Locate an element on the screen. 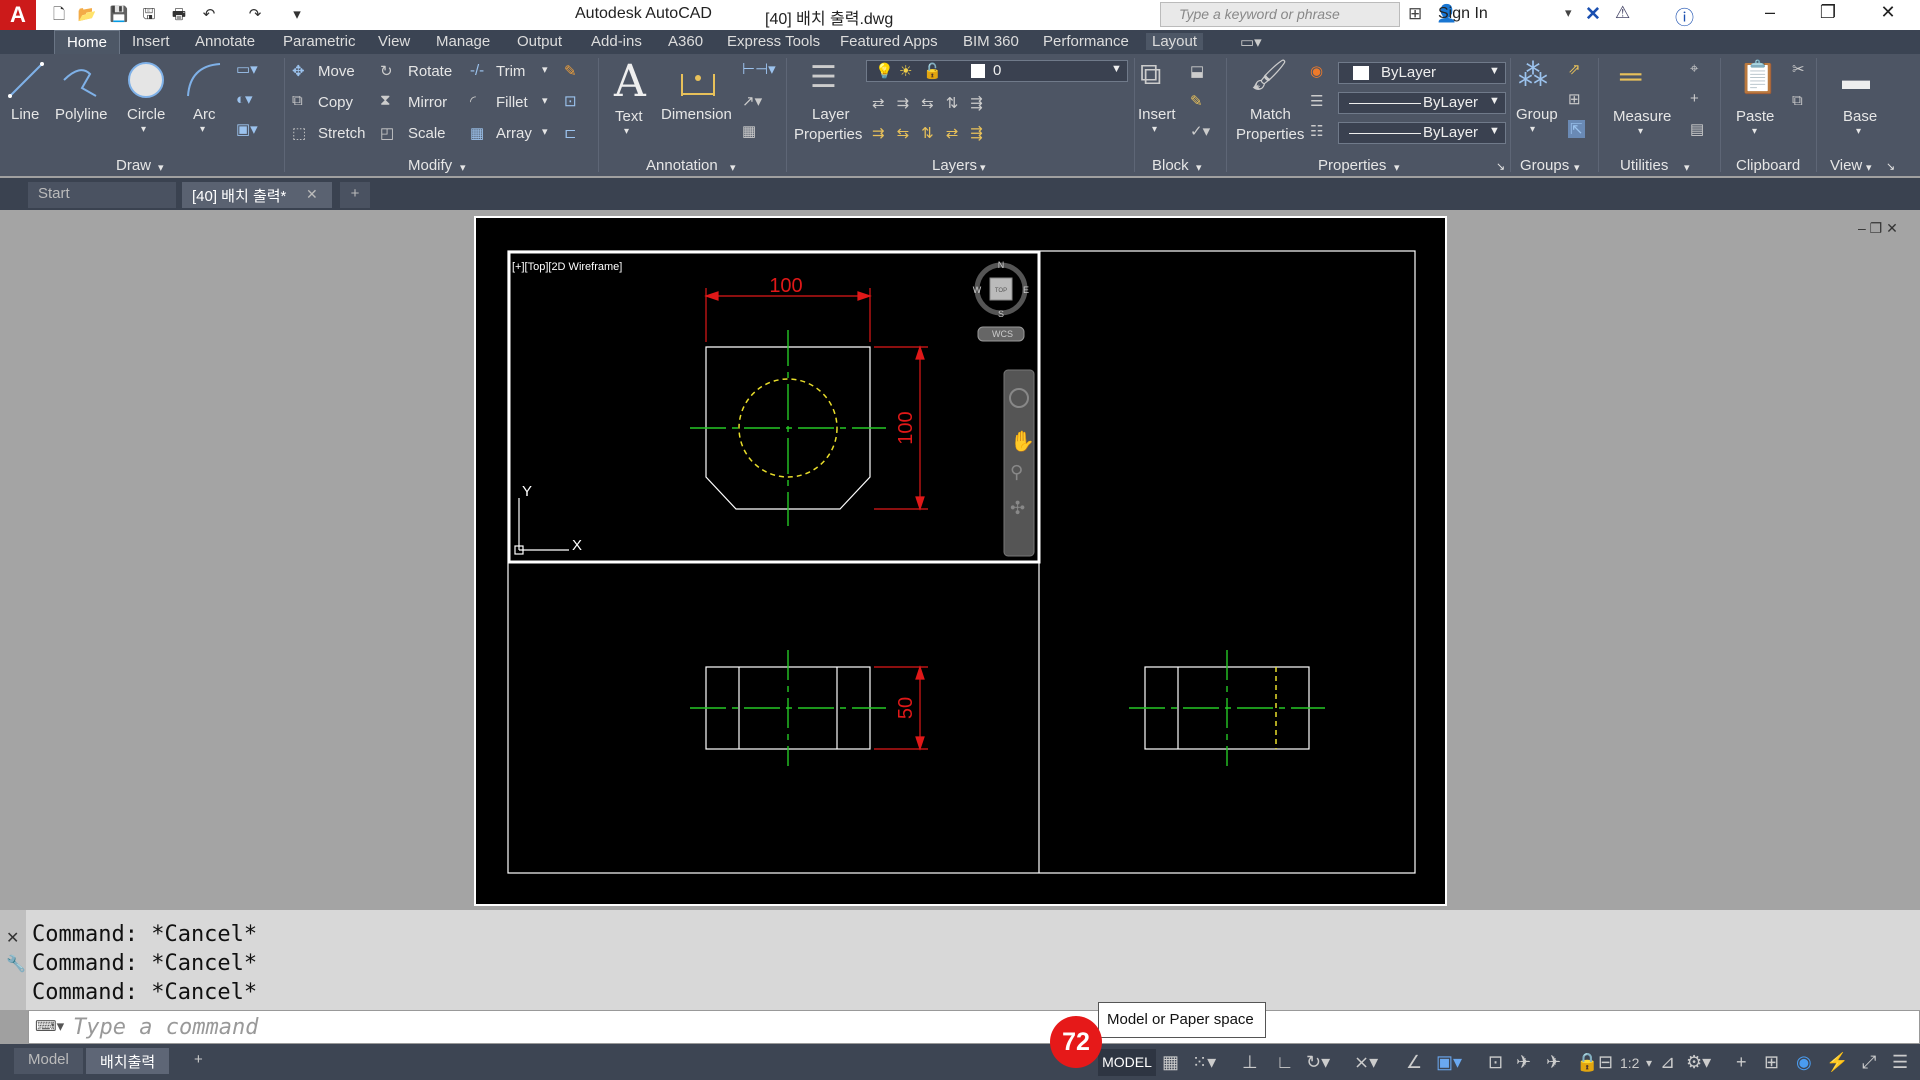 The image size is (1920, 1080). tab-addins: Add-ins is located at coordinates (616, 41).